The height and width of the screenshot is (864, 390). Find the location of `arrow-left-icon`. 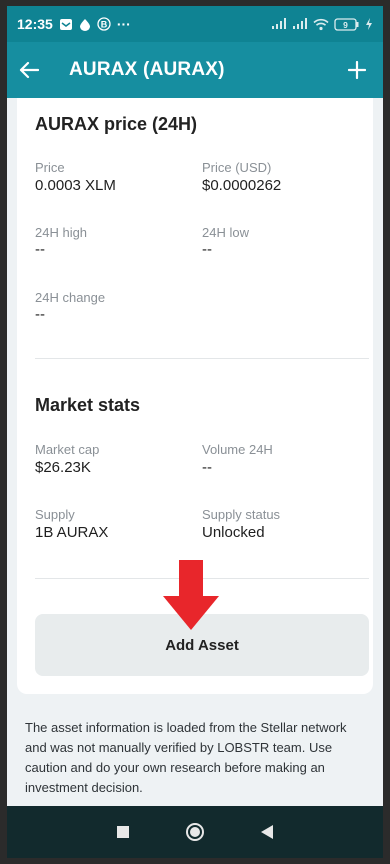

arrow-left-icon is located at coordinates (29, 70).